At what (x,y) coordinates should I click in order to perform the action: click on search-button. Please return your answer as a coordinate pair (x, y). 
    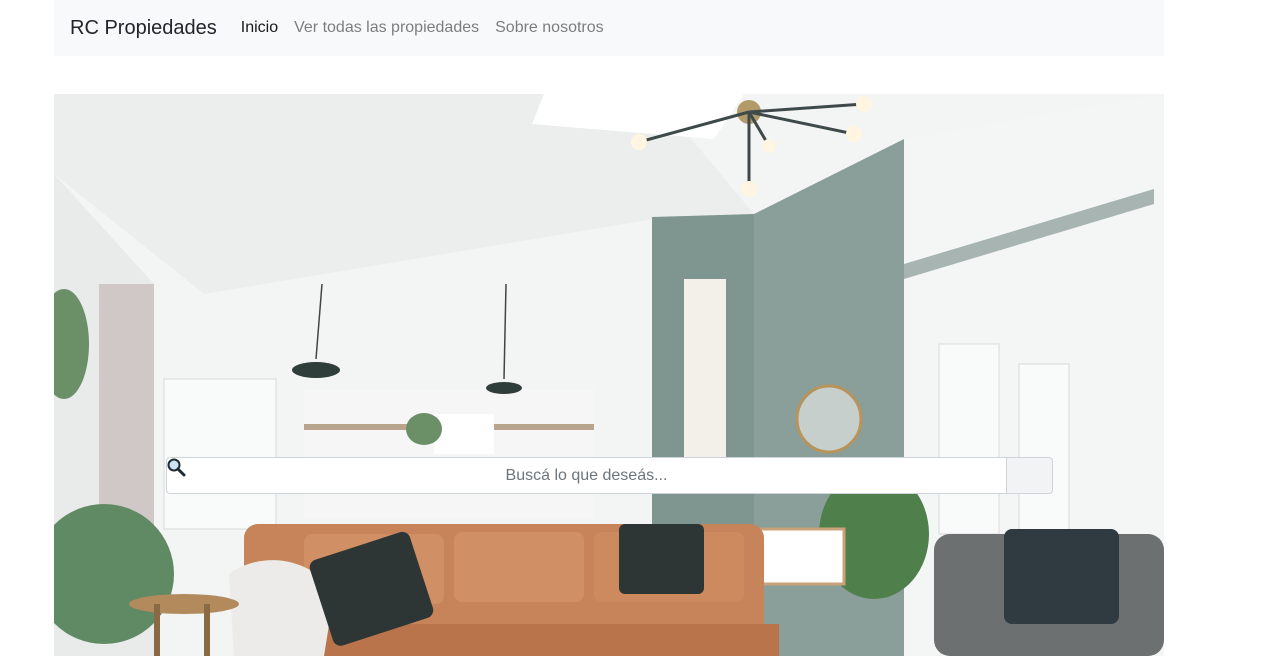
    Looking at the image, I should click on (610, 475).